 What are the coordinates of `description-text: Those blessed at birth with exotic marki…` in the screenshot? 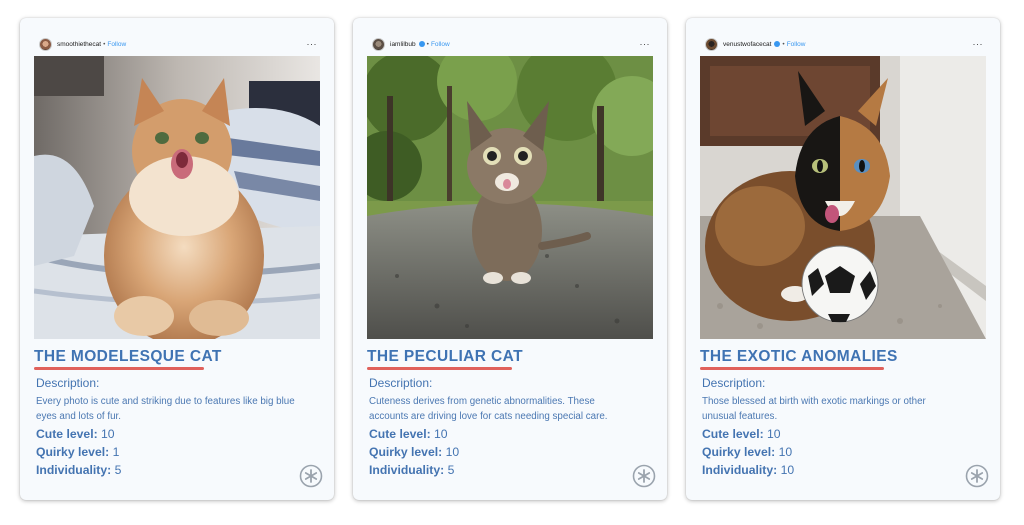 It's located at (814, 409).